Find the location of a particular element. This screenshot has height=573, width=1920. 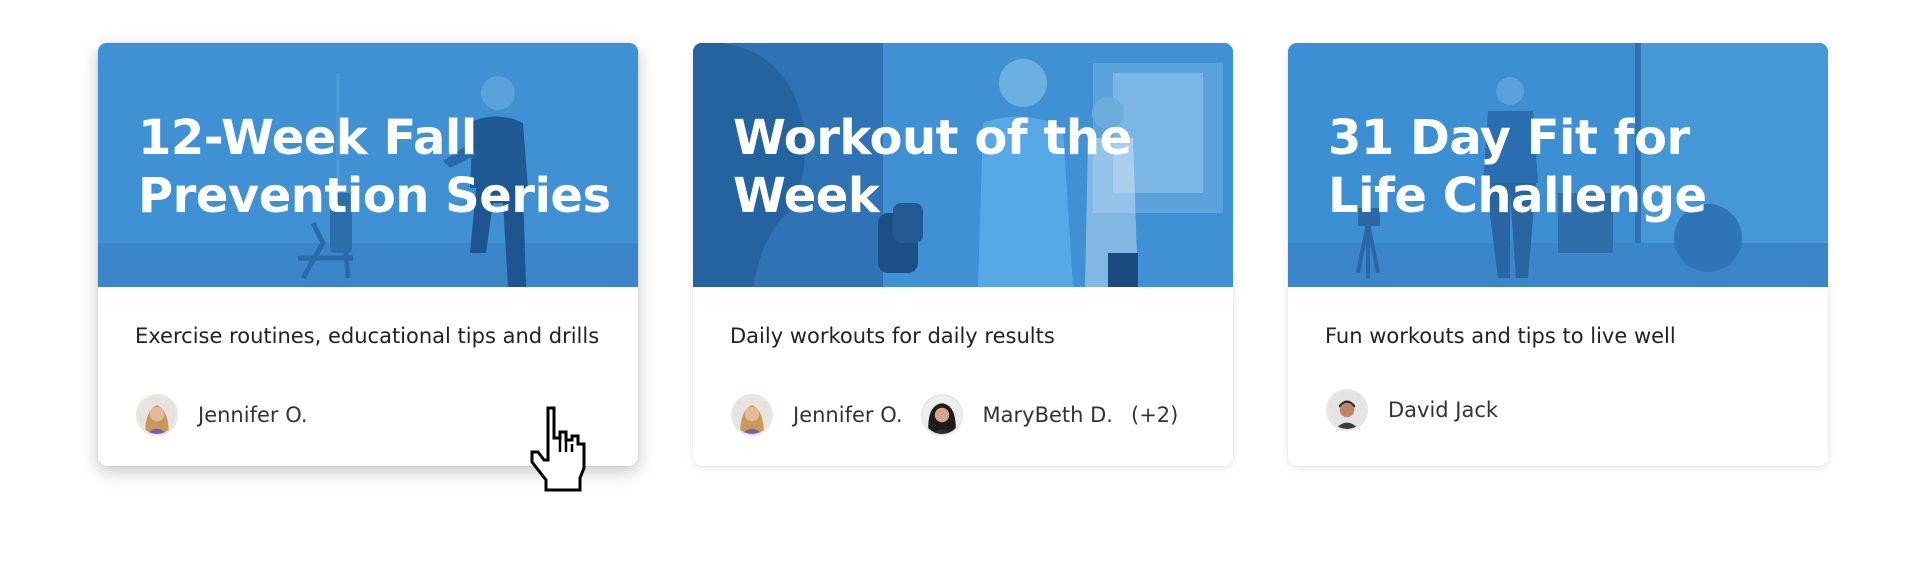

card-description: Daily workouts for daily results is located at coordinates (892, 336).